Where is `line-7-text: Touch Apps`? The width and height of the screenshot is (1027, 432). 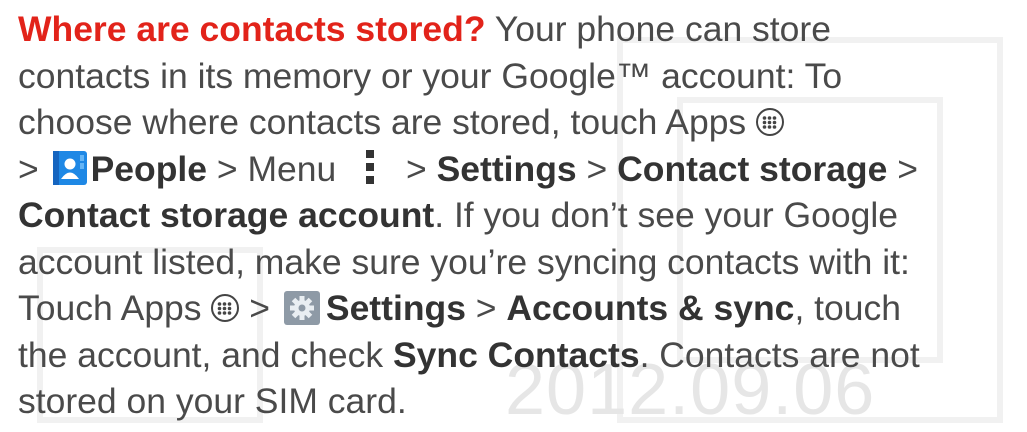
line-7-text: Touch Apps is located at coordinates (115, 308).